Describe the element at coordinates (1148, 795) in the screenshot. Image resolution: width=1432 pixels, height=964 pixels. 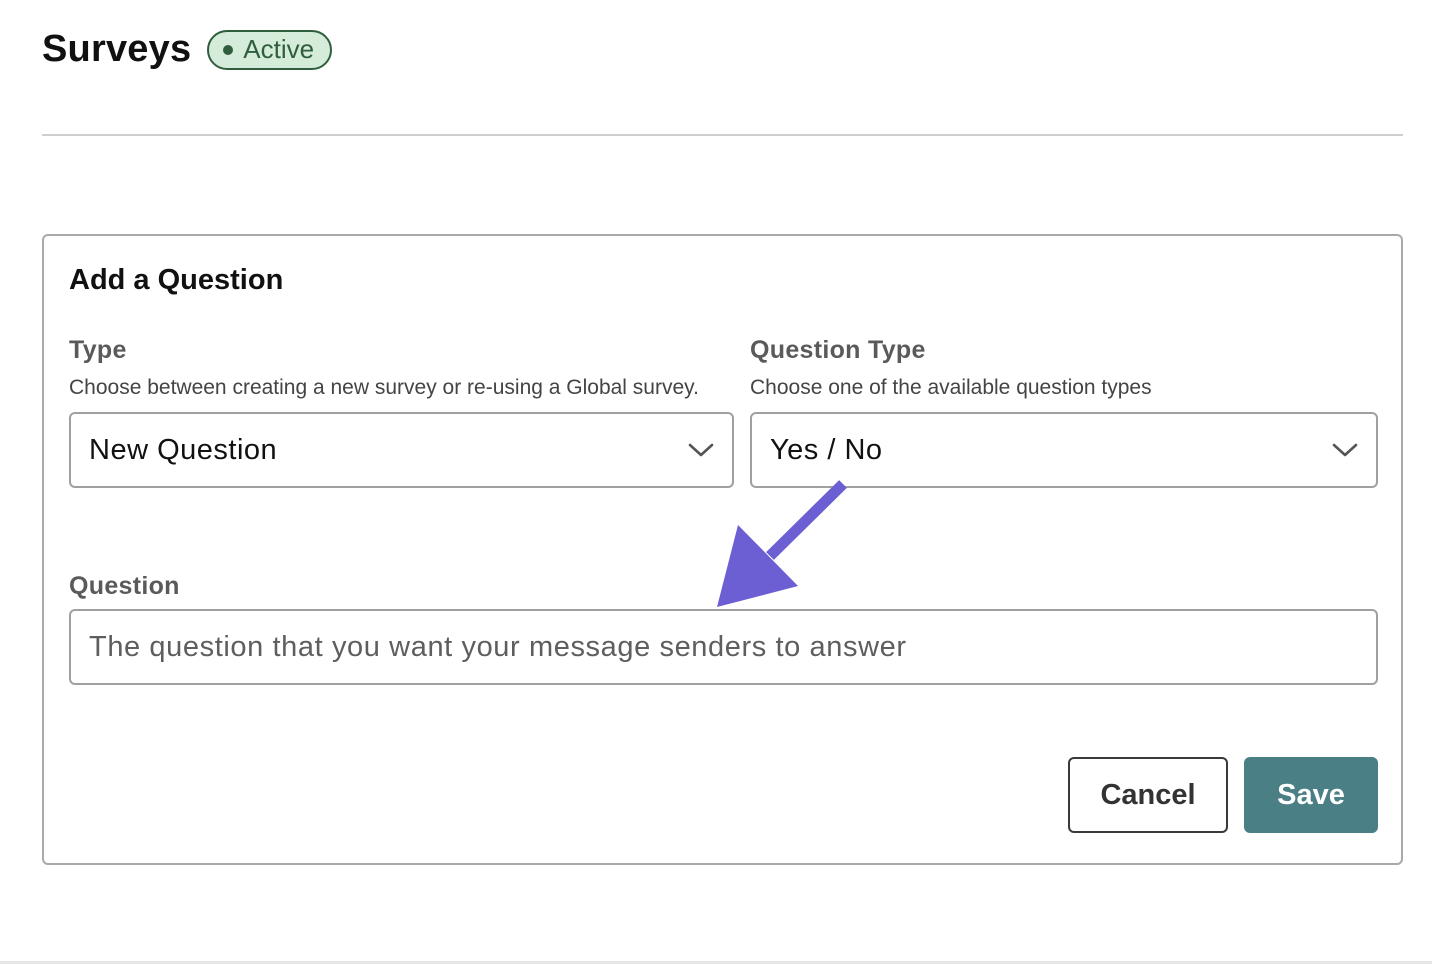
I see `cancel-button: Cancel` at that location.